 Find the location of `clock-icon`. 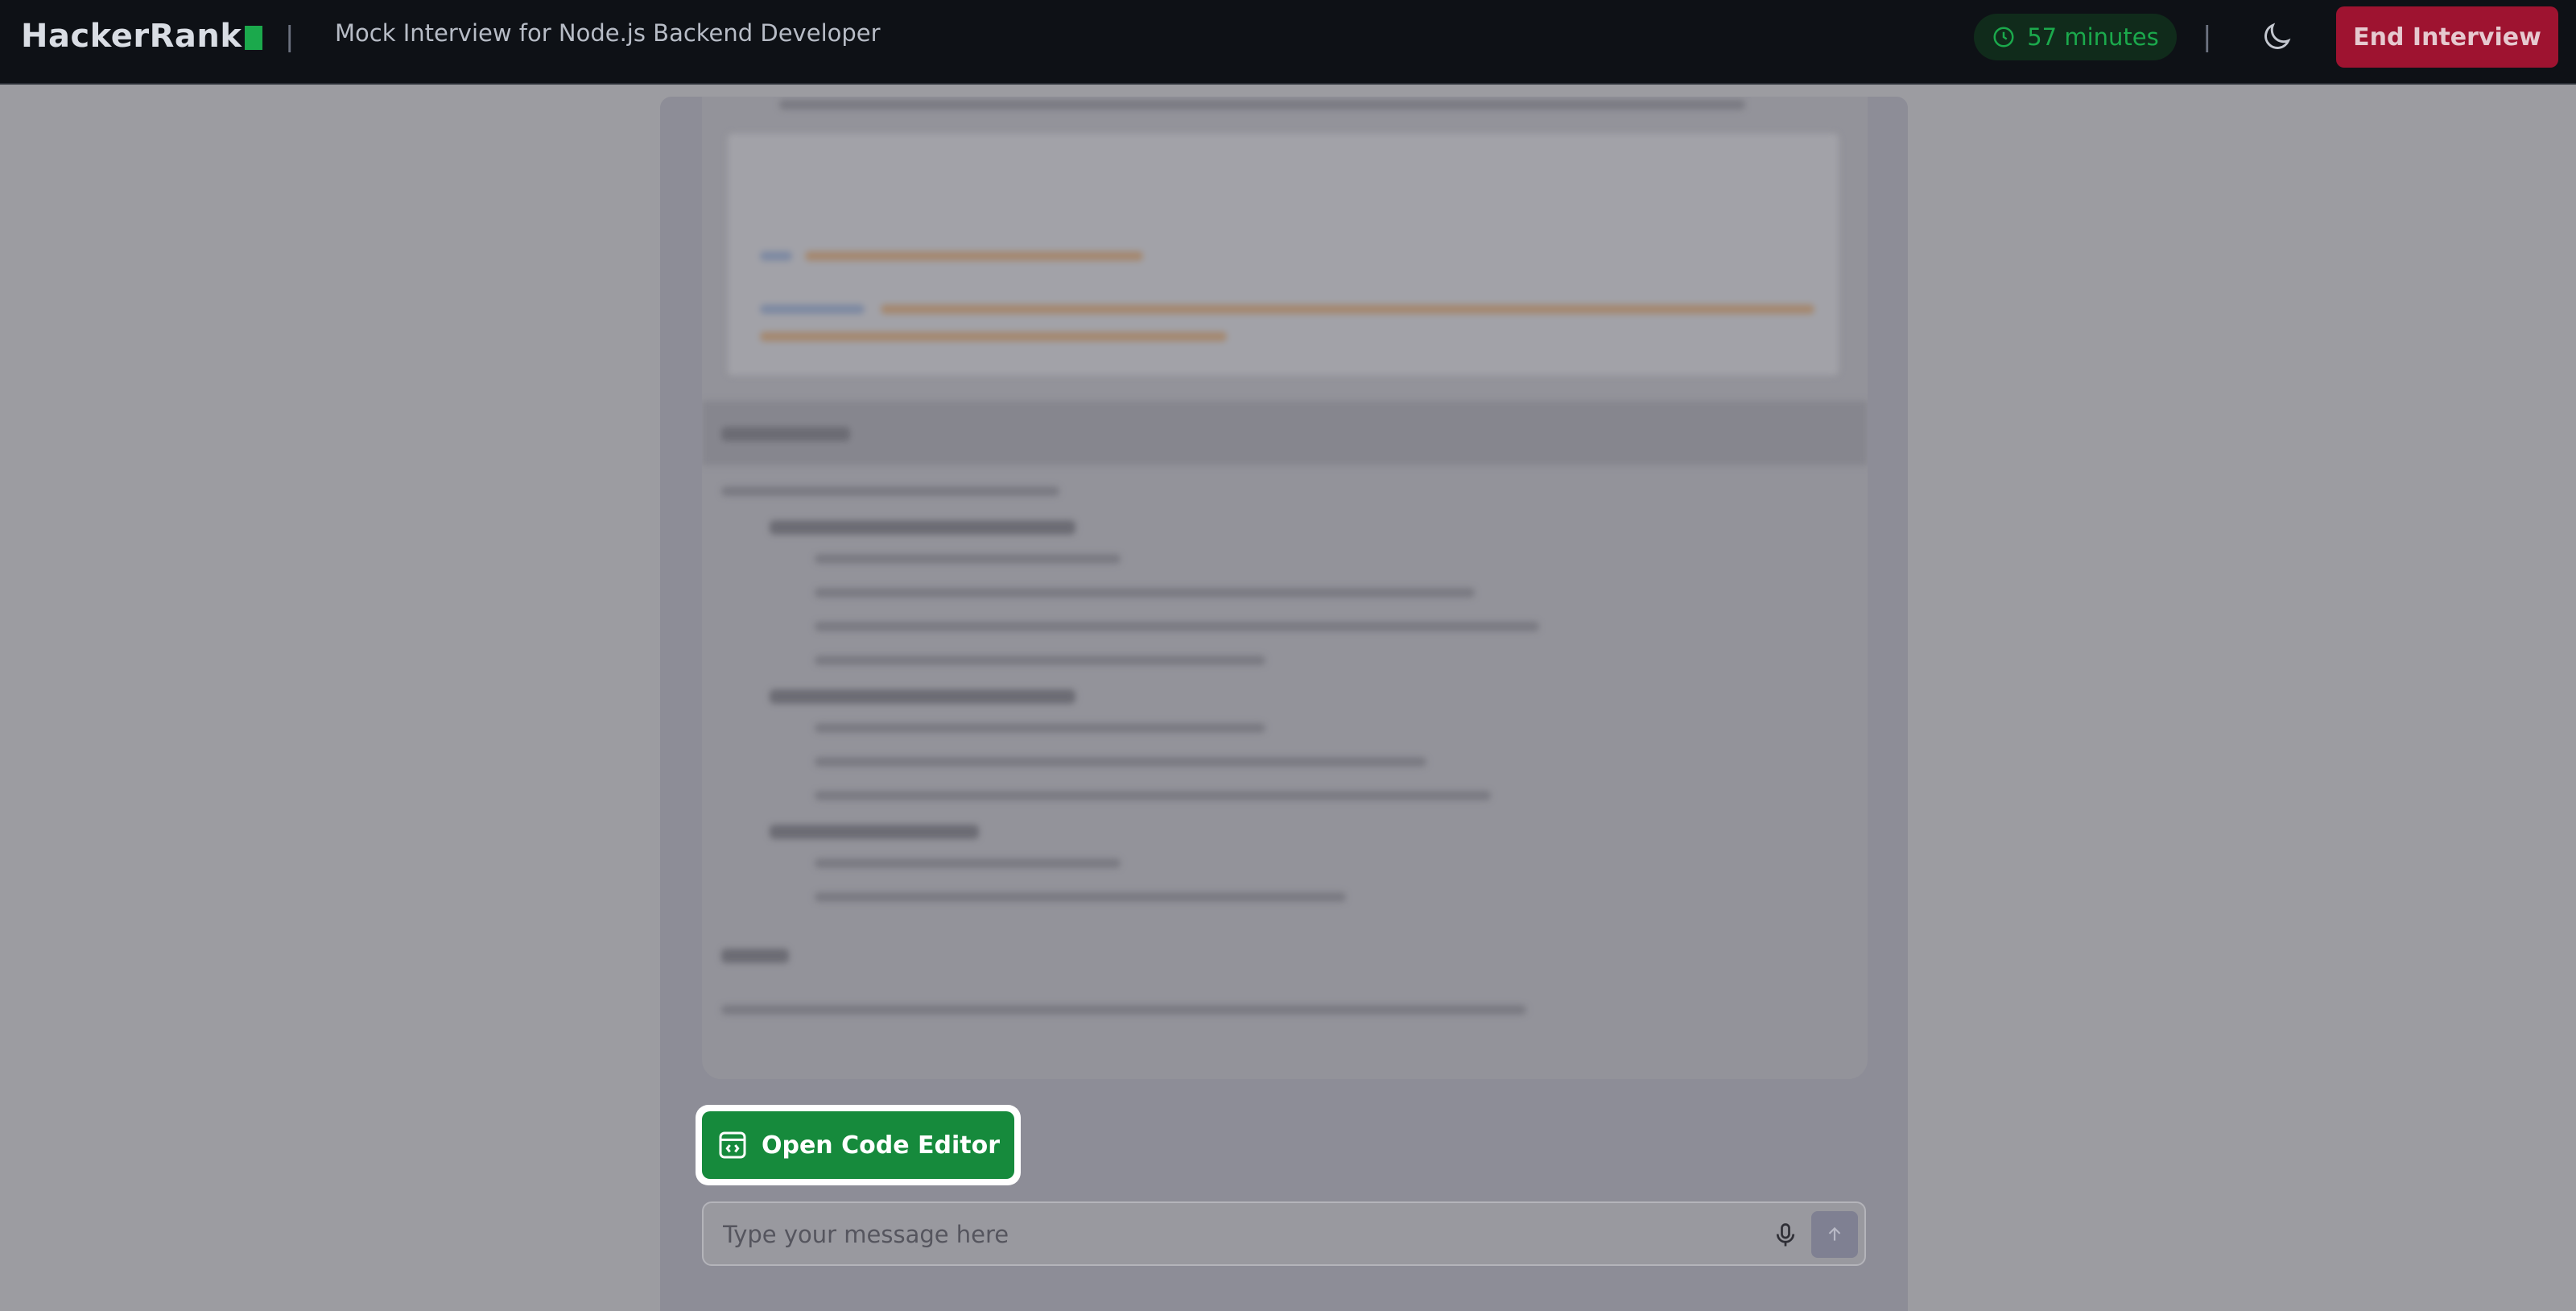

clock-icon is located at coordinates (2003, 37).